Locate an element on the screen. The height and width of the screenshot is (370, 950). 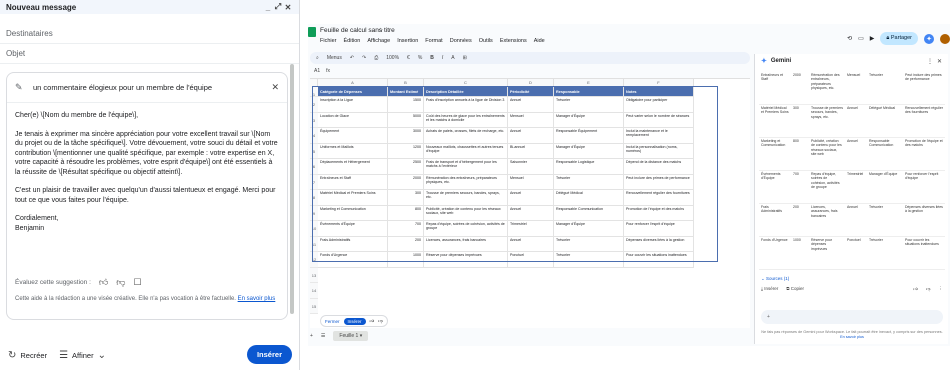
table-cell: Dépend de la distance des matchs is located at coordinates (659, 166).